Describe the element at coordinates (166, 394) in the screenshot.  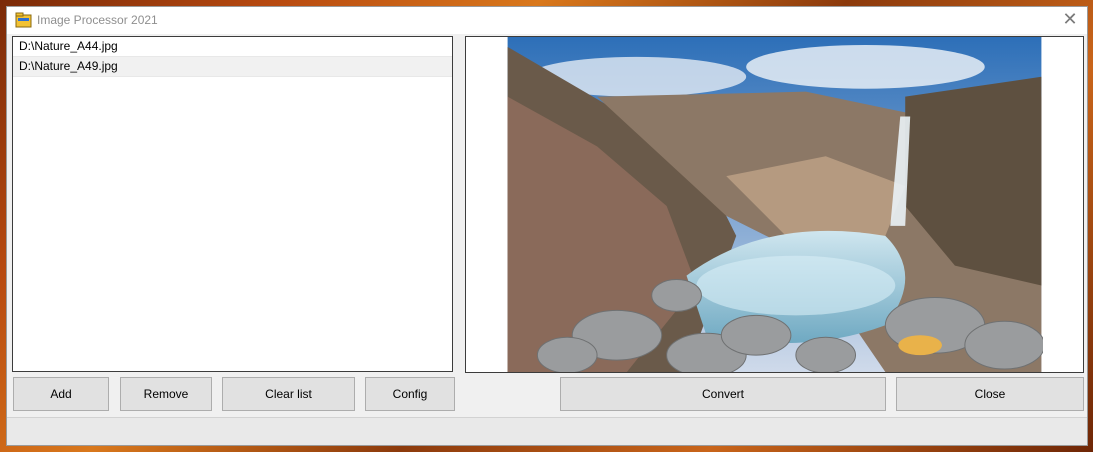
I see `remove-button: Remove` at that location.